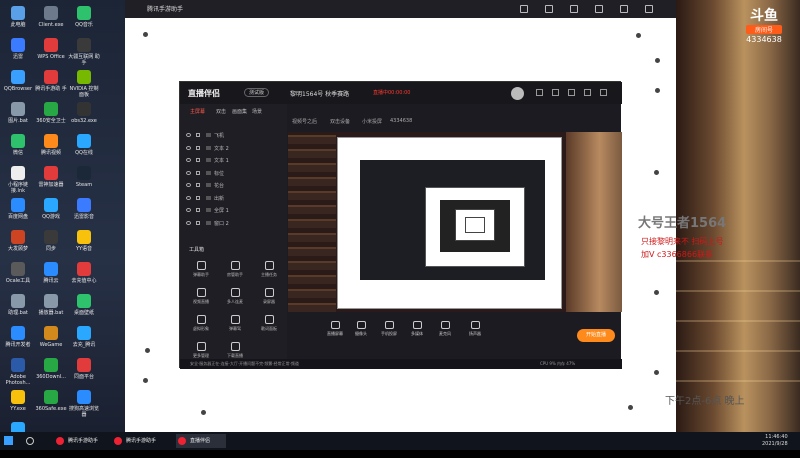 This screenshot has width=800, height=458. I want to click on source-row: 全屏 1, so click(232, 210).